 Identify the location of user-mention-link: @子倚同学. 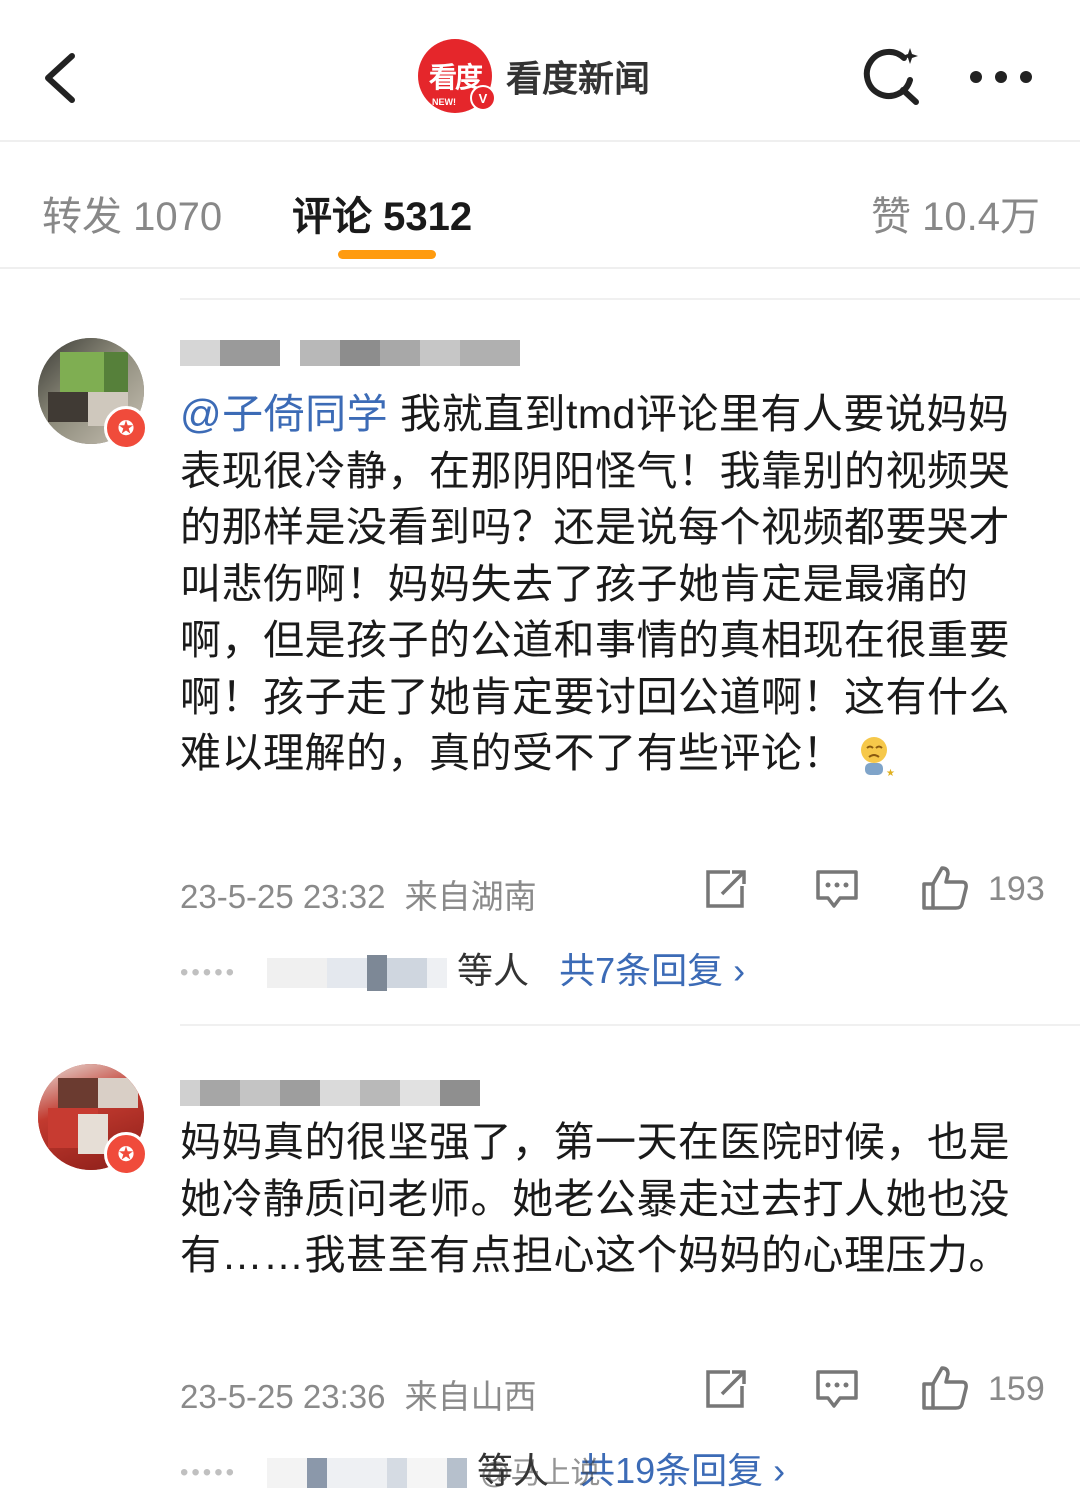
(284, 414).